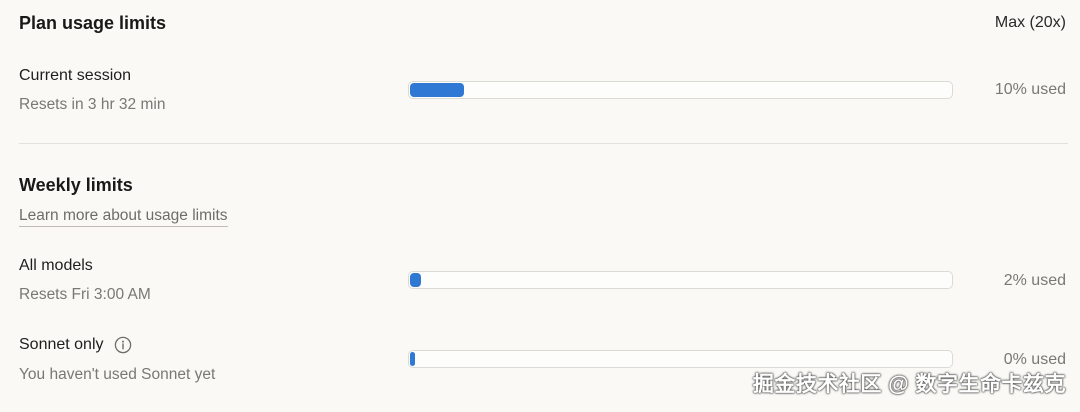 Image resolution: width=1080 pixels, height=412 pixels. Describe the element at coordinates (415, 280) in the screenshot. I see `all-models-progress-fill` at that location.